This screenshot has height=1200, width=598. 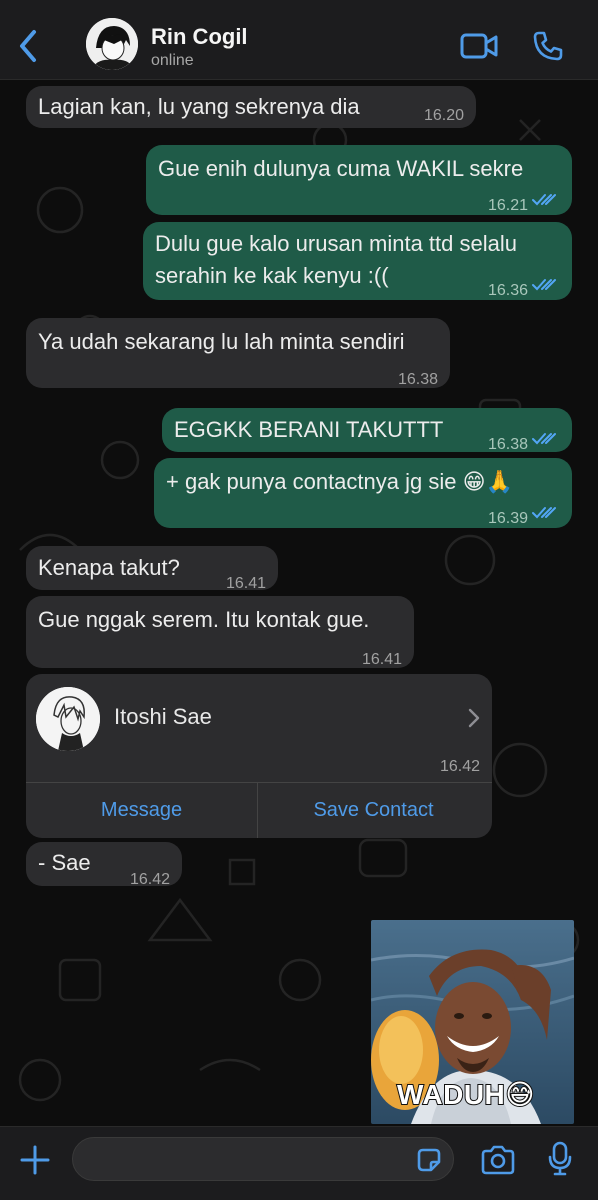 I want to click on camera-icon, so click(x=498, y=1160).